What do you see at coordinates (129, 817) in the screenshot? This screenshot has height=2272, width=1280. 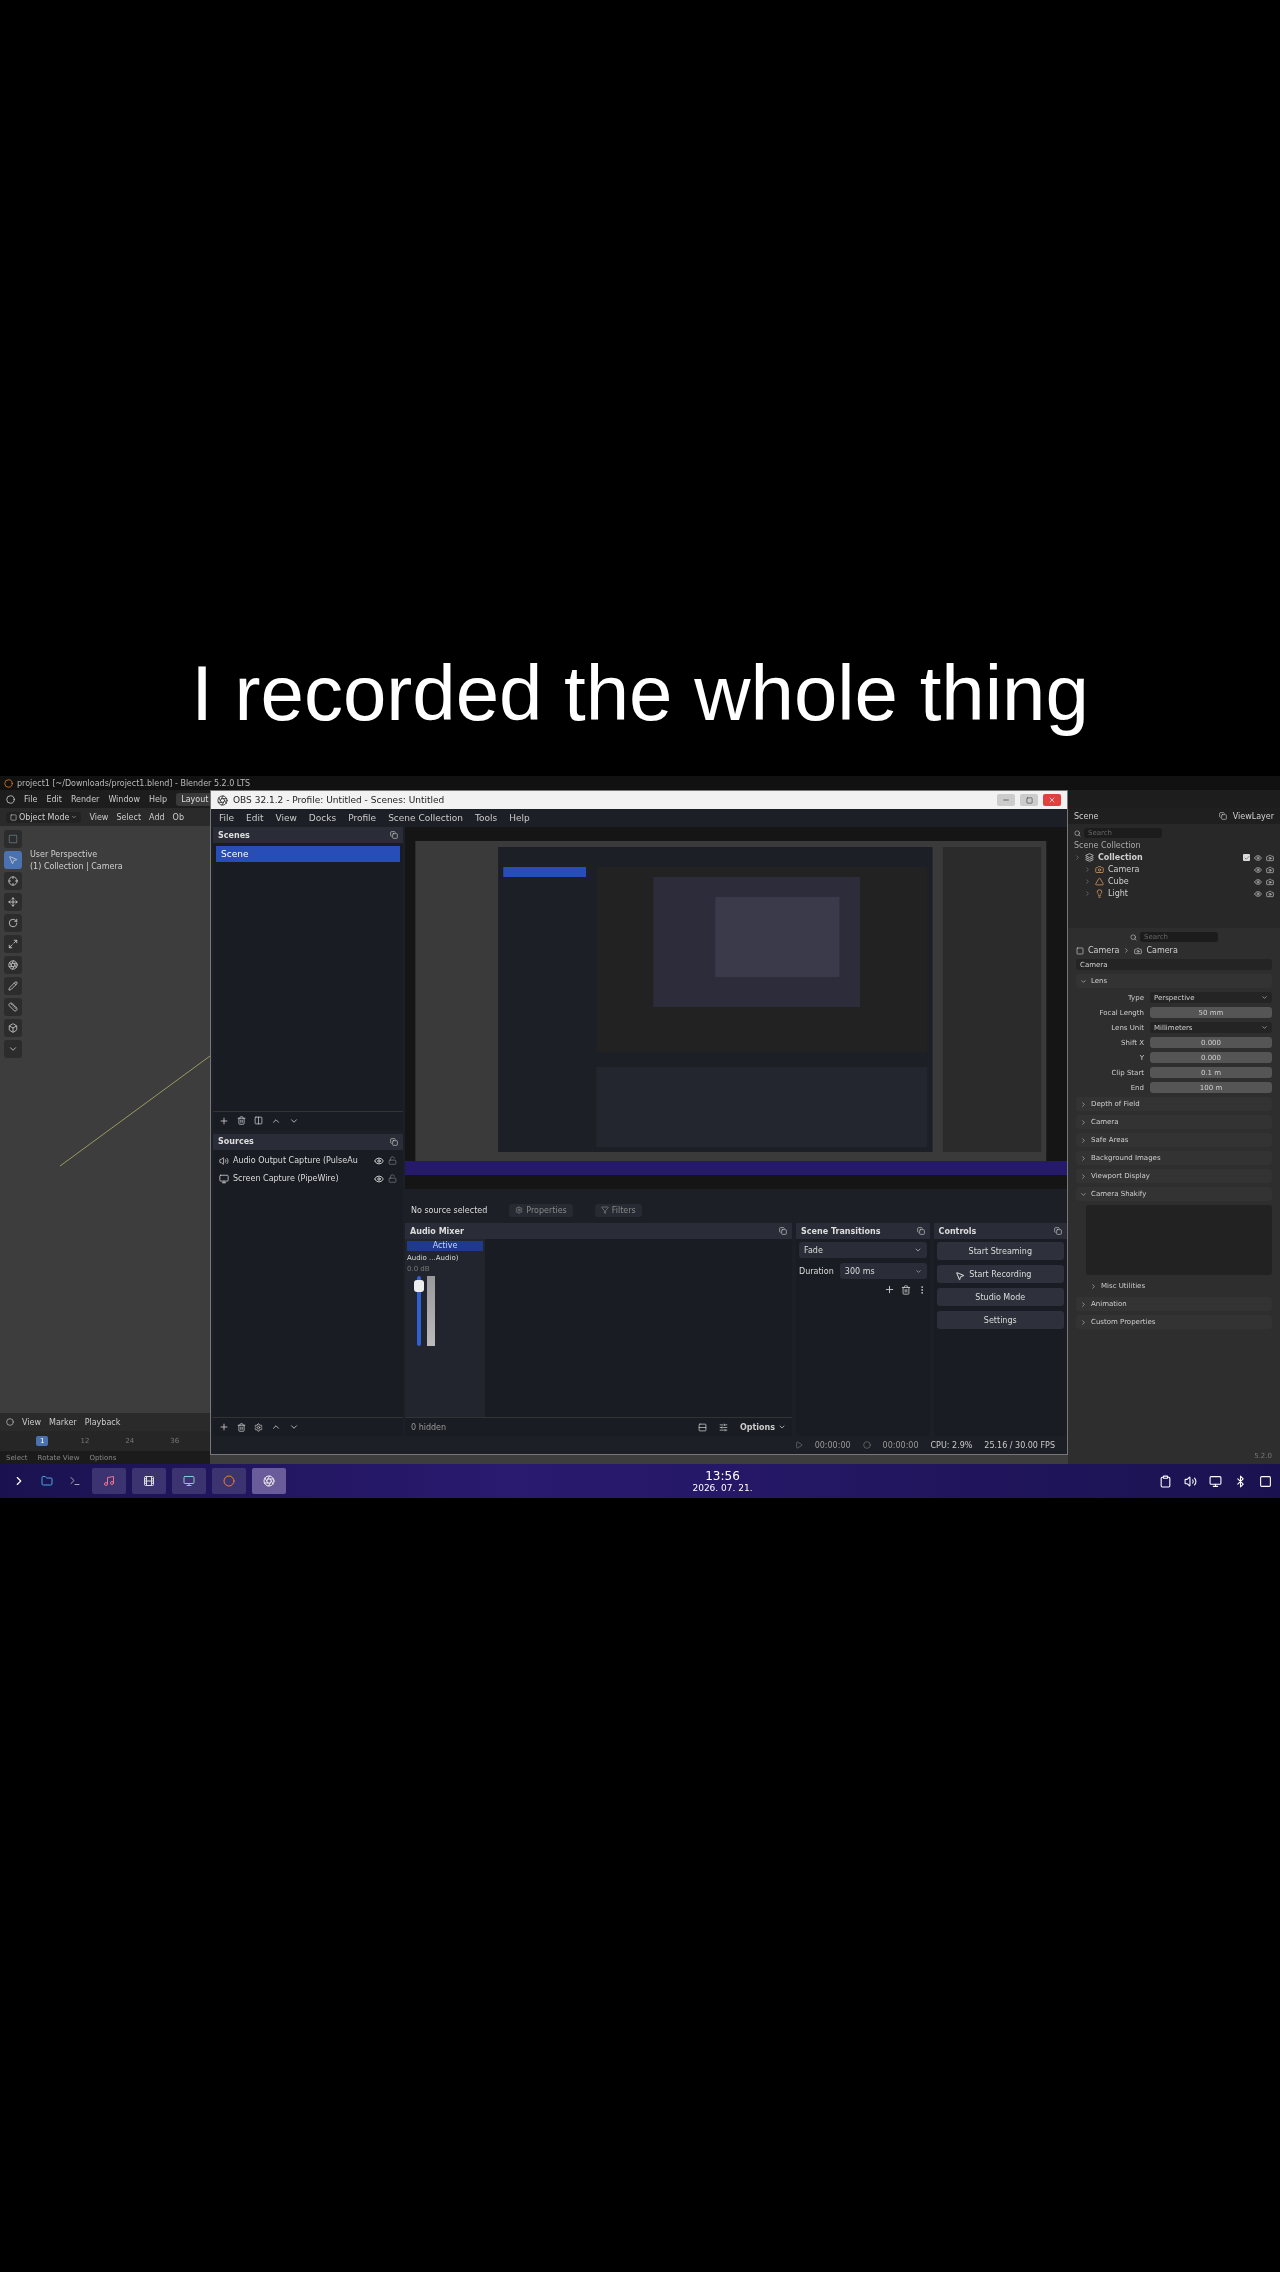 I see `menu-item: Select` at bounding box center [129, 817].